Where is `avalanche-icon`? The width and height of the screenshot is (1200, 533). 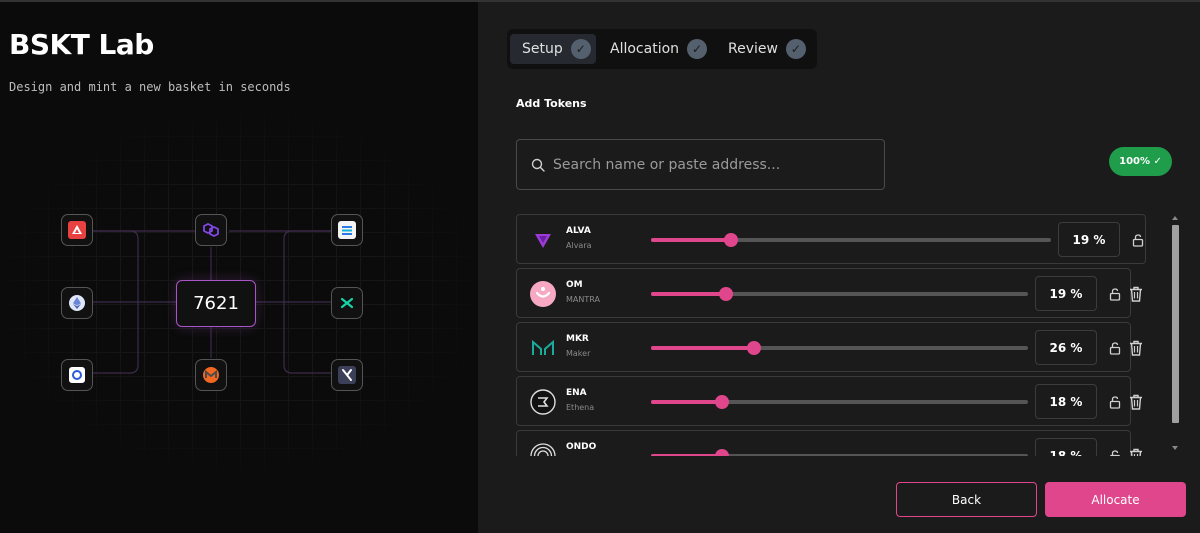
avalanche-icon is located at coordinates (77, 230).